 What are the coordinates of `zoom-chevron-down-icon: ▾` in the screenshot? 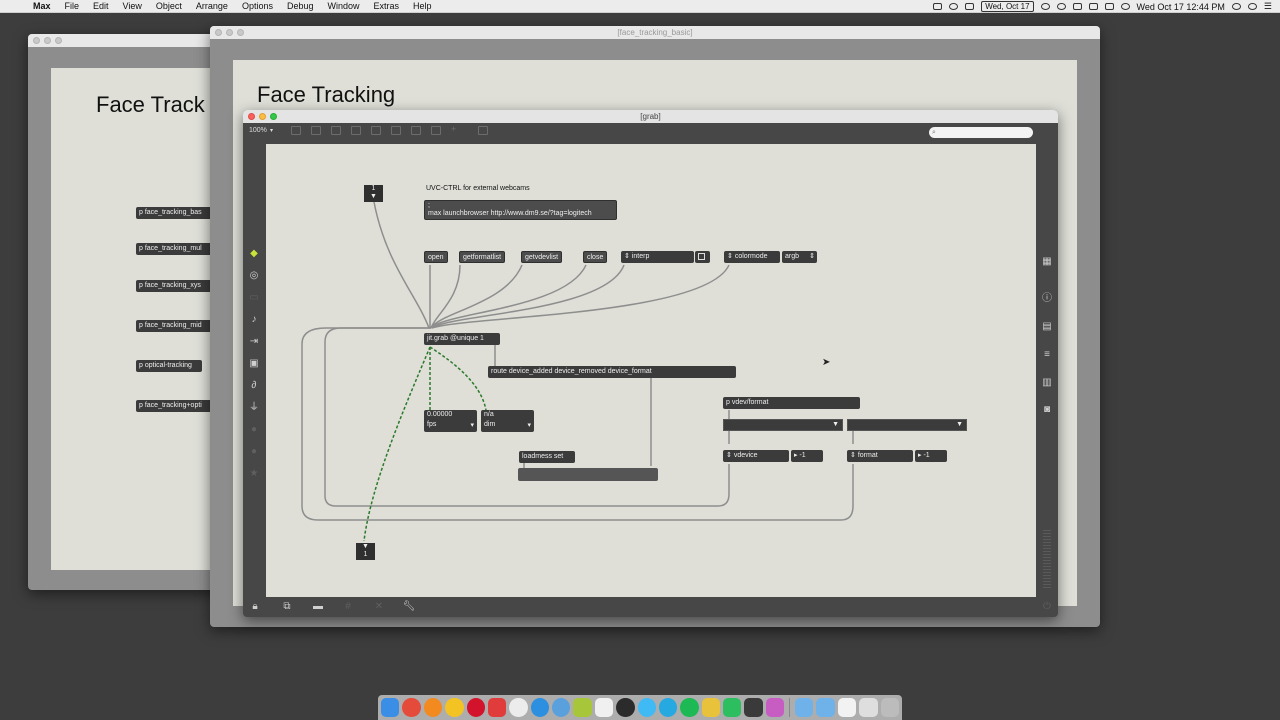 It's located at (271, 130).